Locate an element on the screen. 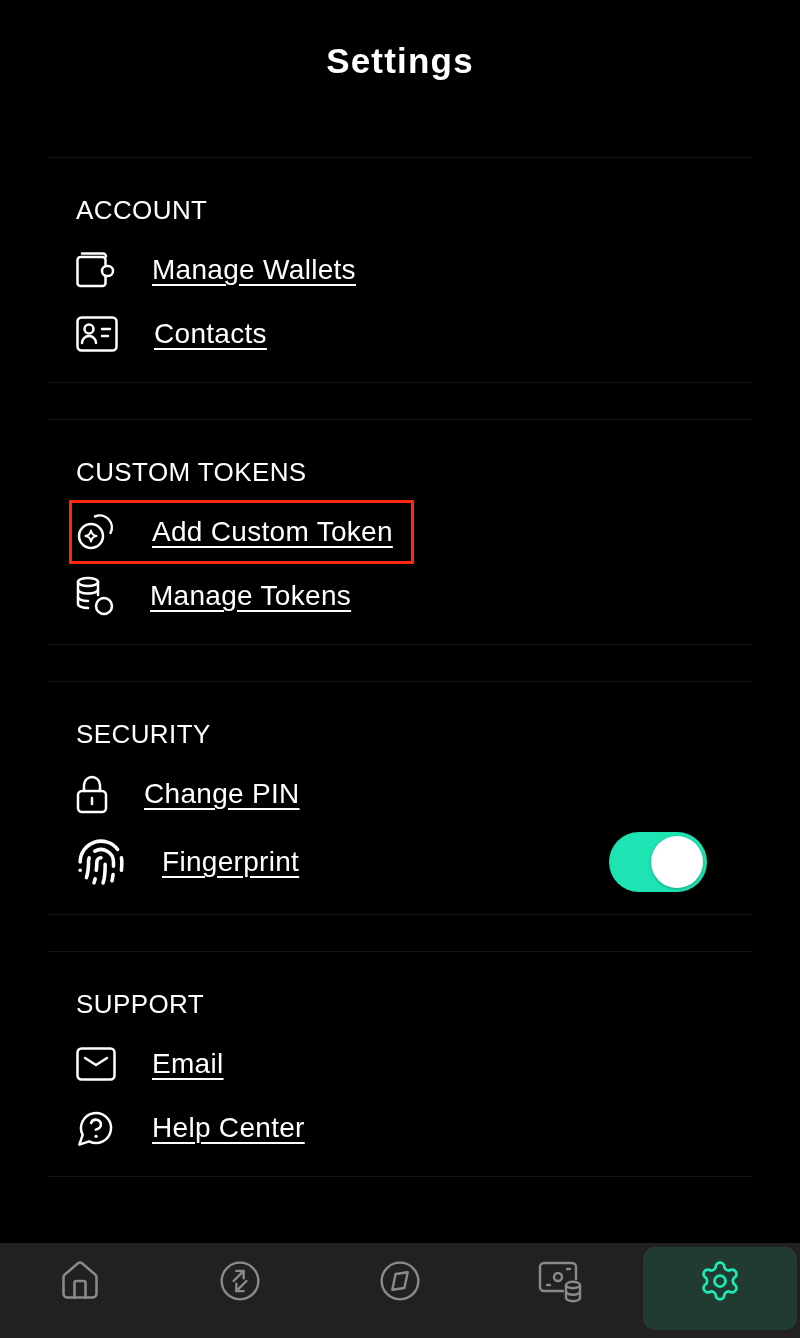 The image size is (800, 1338). coin-sparkle-icon is located at coordinates (96, 532).